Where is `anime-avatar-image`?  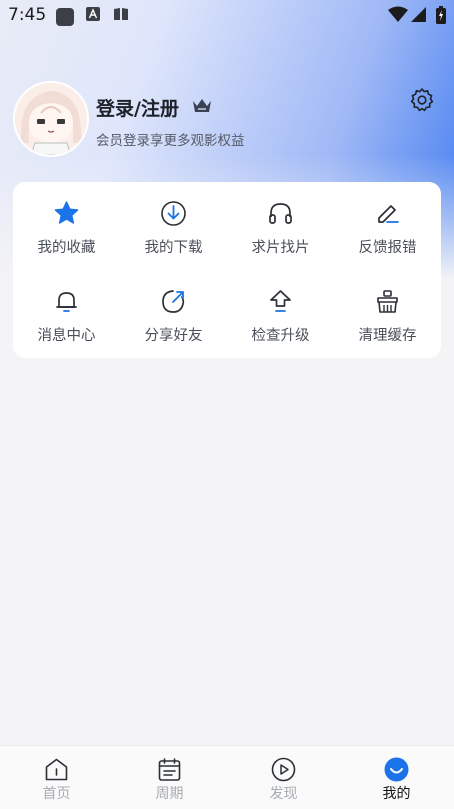
anime-avatar-image is located at coordinates (51, 119).